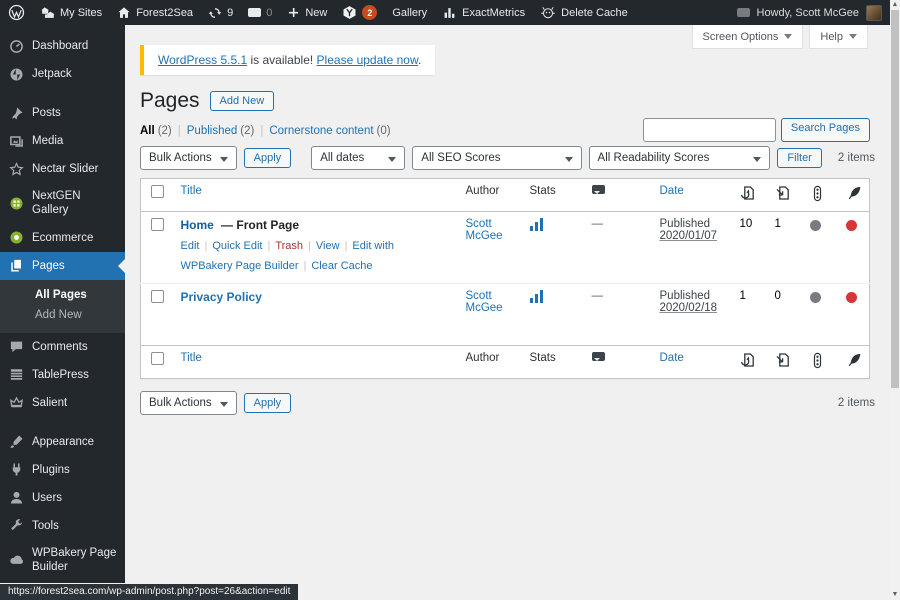 This screenshot has height=600, width=900. What do you see at coordinates (62, 403) in the screenshot?
I see `sidebar-item-salient: Salient` at bounding box center [62, 403].